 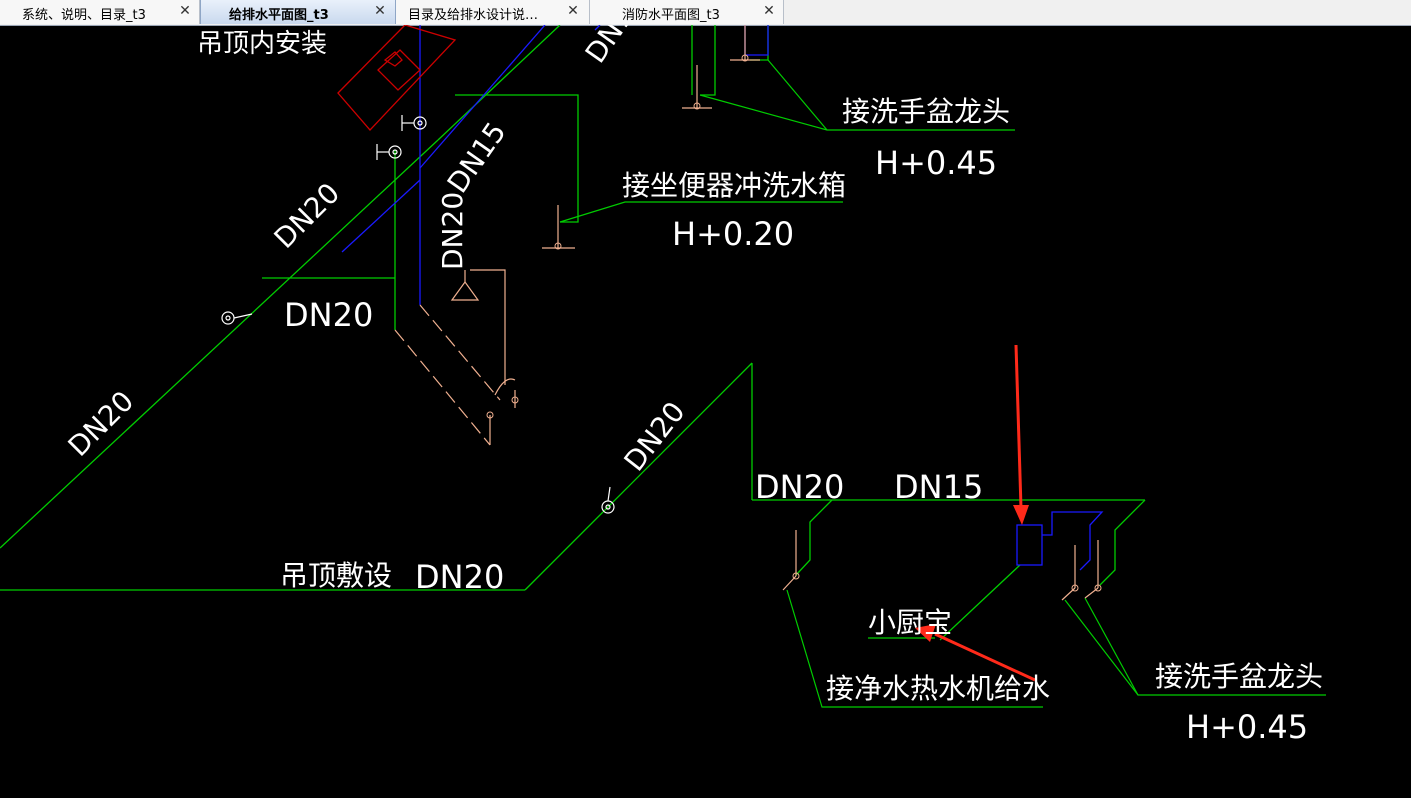 I want to click on label-toilet-tank: 接坐便器冲洗水箱, so click(x=734, y=185).